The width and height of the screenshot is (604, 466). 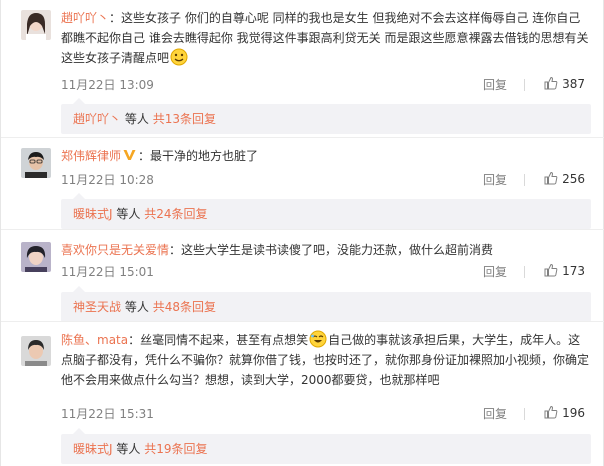 I want to click on like-count: 173, so click(x=573, y=271).